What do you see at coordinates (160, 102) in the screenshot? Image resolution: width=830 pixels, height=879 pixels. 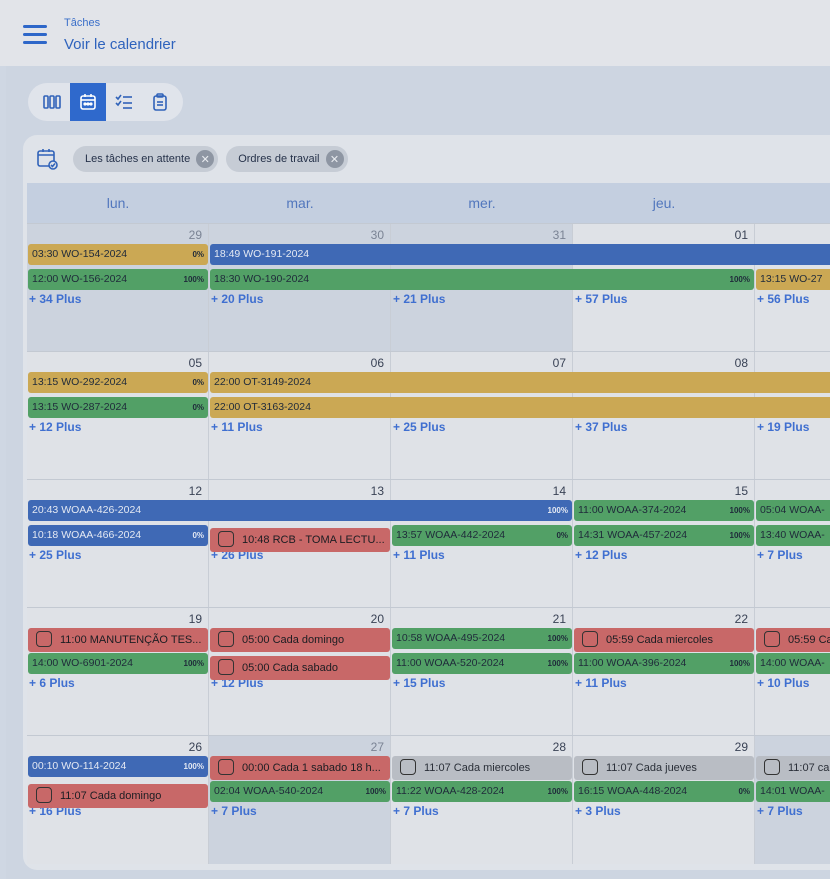 I see `clipboard-view-icon` at bounding box center [160, 102].